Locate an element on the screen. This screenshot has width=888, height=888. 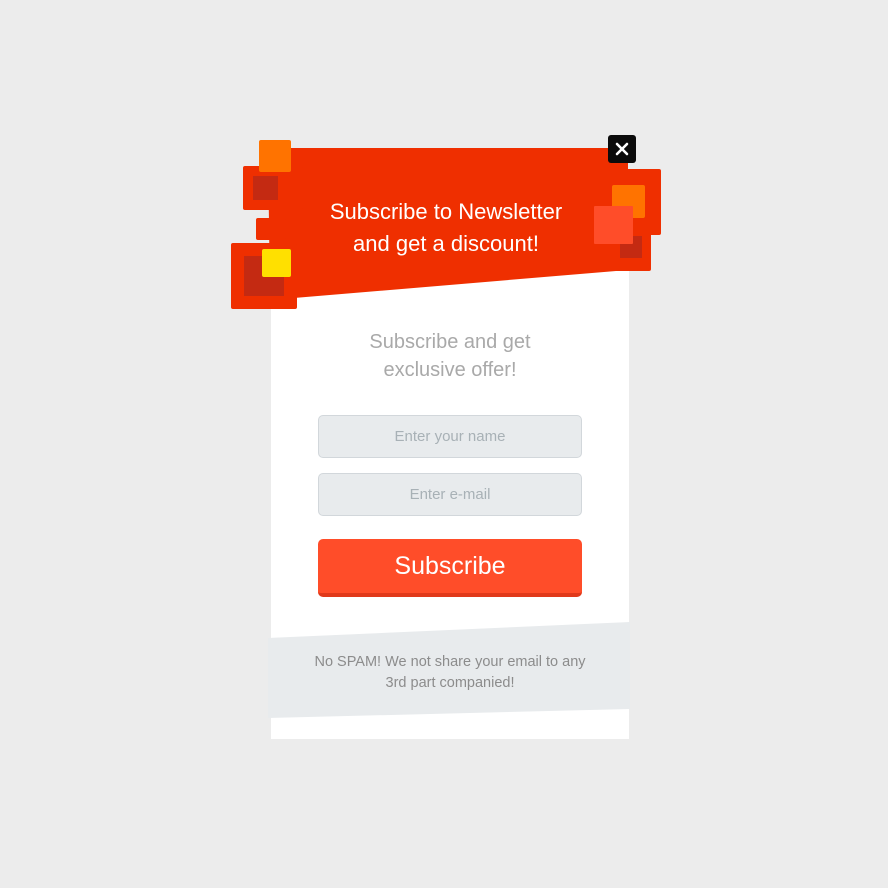
email-field is located at coordinates (450, 494).